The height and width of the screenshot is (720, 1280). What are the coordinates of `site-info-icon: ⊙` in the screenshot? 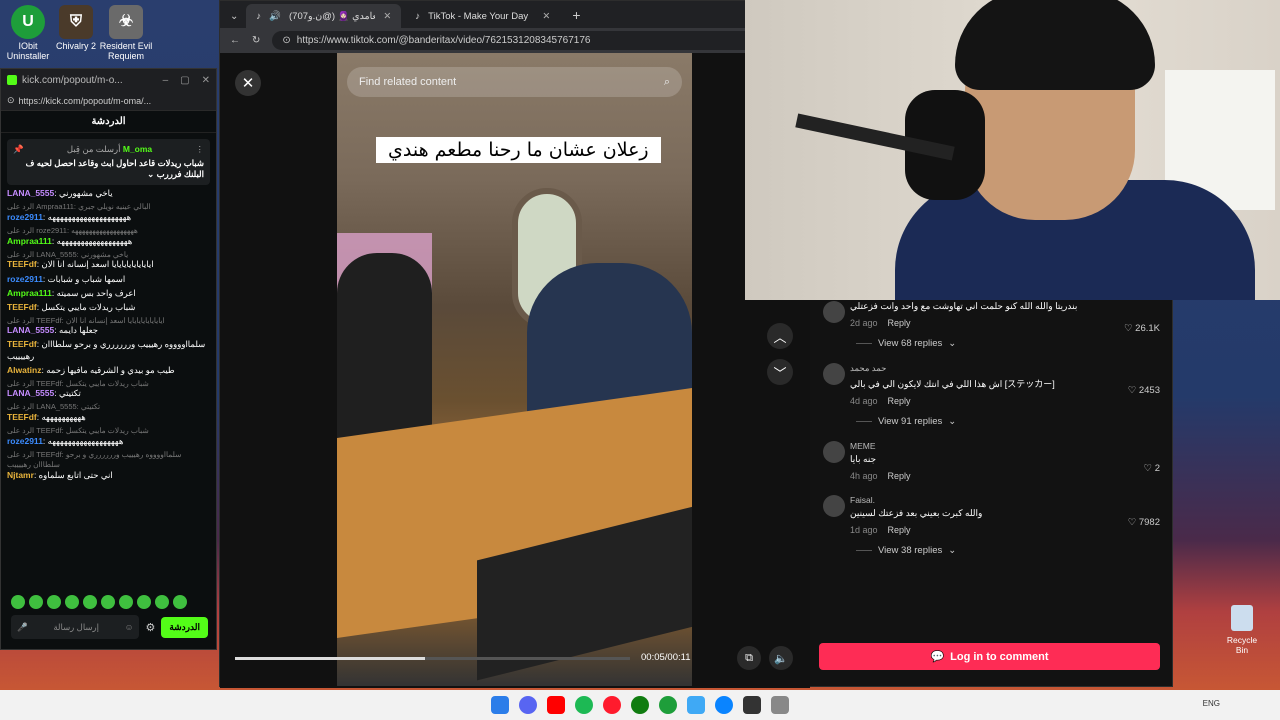 It's located at (286, 40).